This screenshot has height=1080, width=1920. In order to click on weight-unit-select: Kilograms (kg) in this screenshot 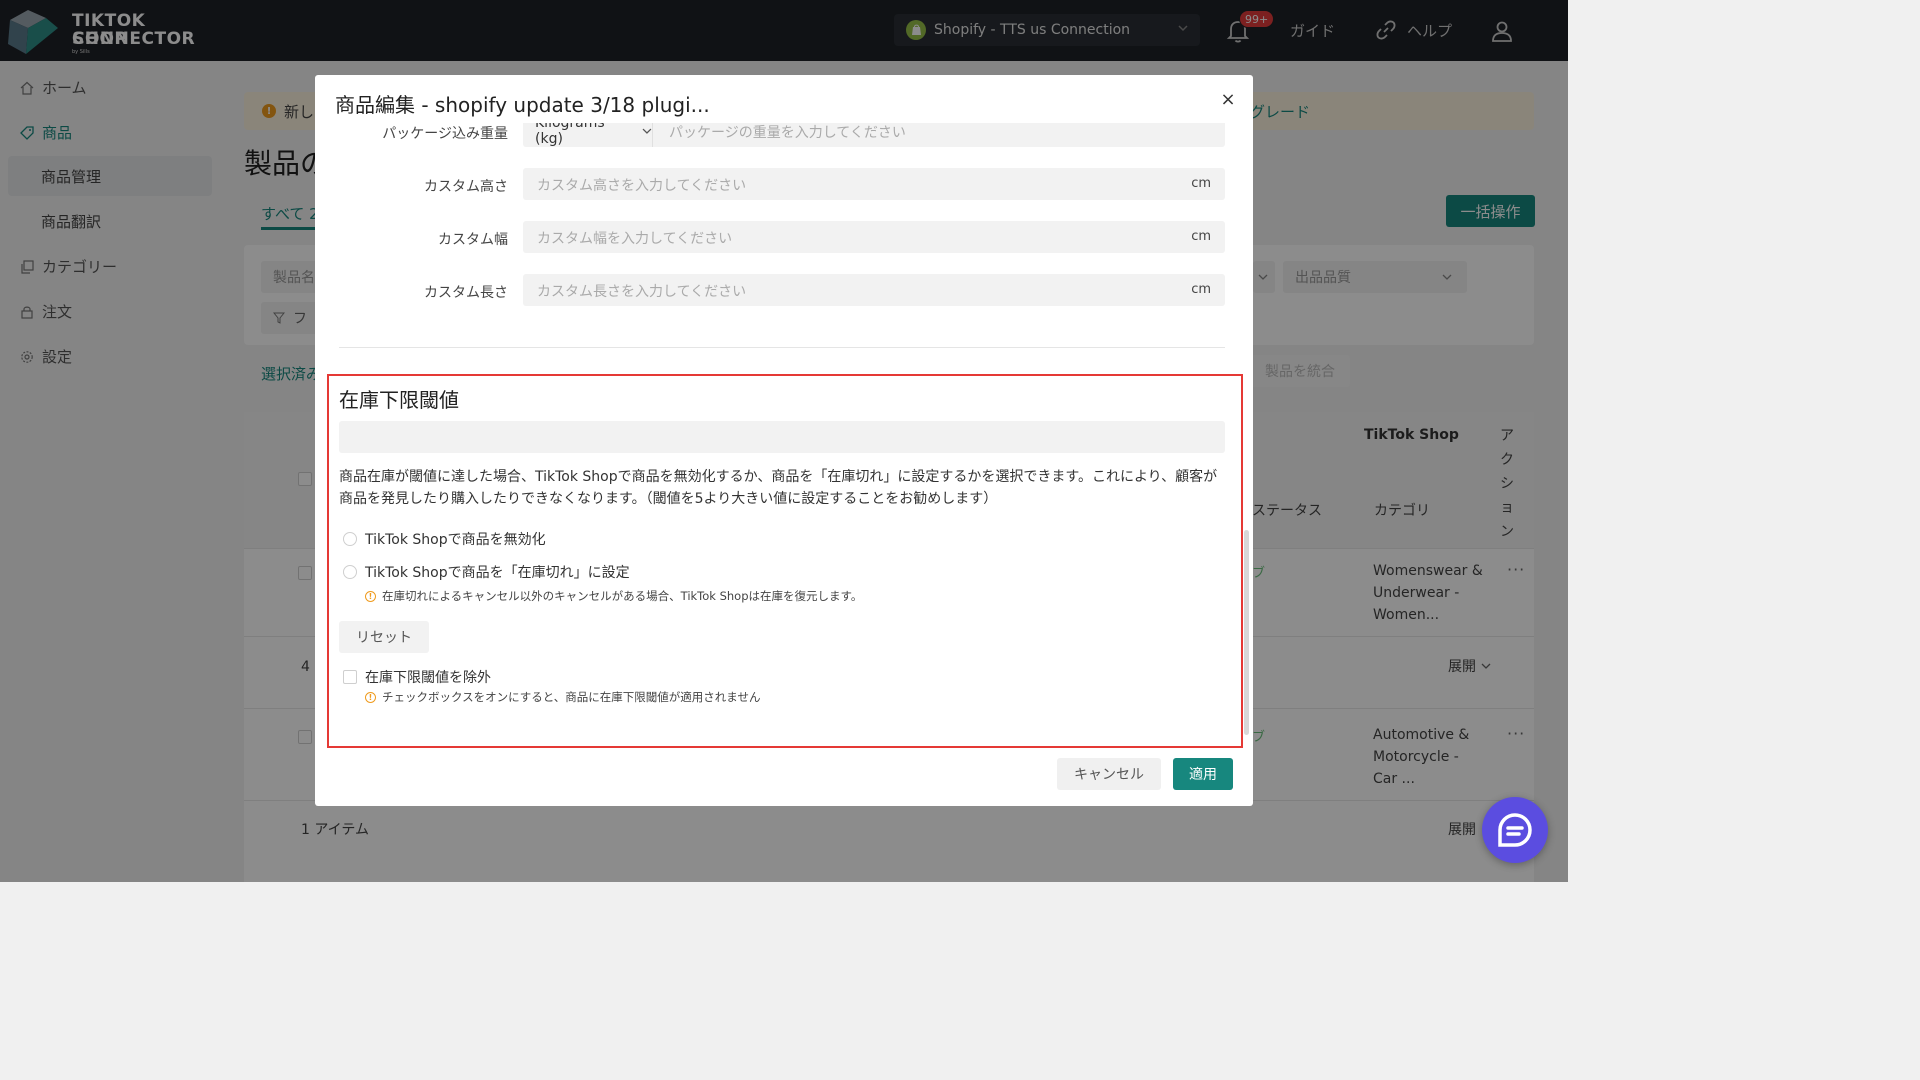, I will do `click(588, 135)`.